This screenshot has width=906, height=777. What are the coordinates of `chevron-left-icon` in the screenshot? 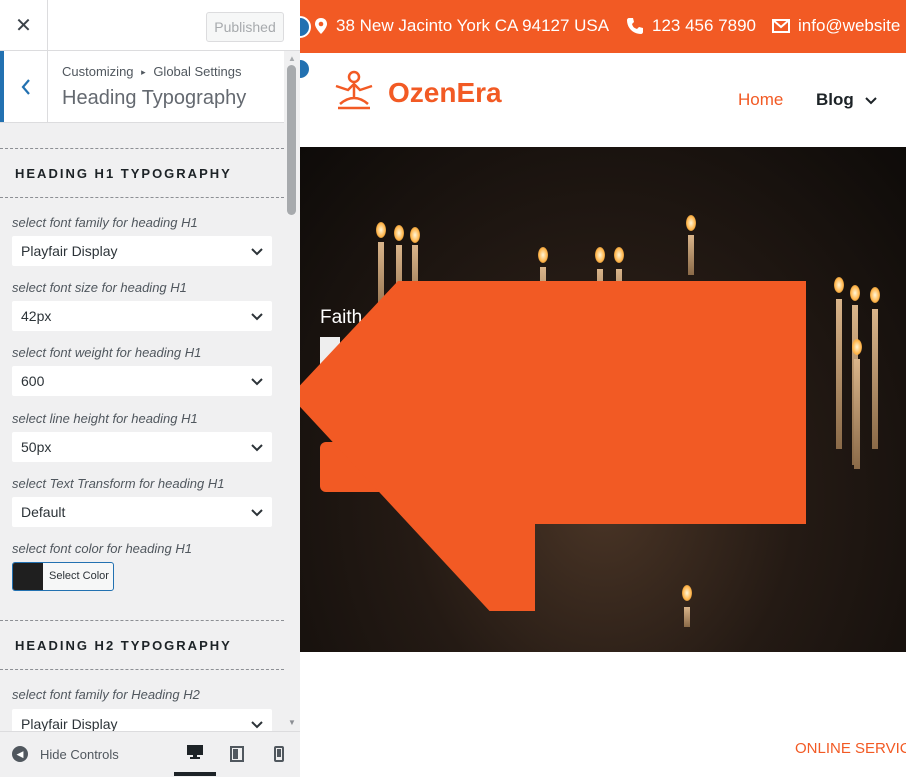 It's located at (25, 86).